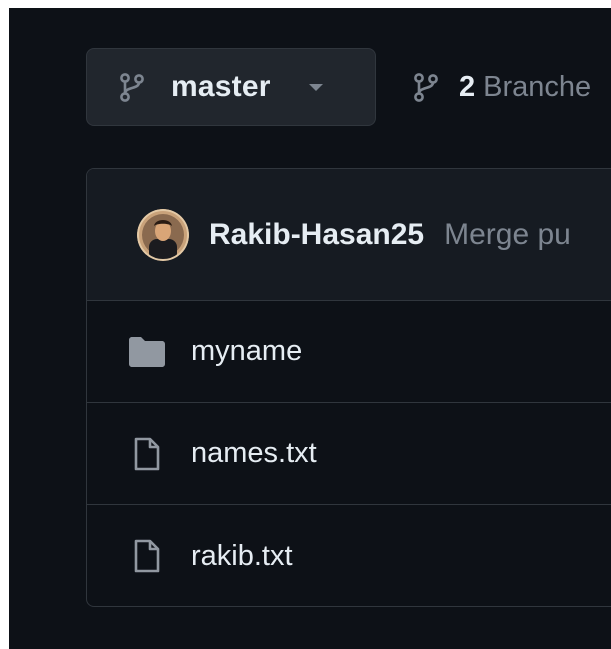 Image resolution: width=611 pixels, height=649 pixels. I want to click on list-item: rakib.txt, so click(349, 555).